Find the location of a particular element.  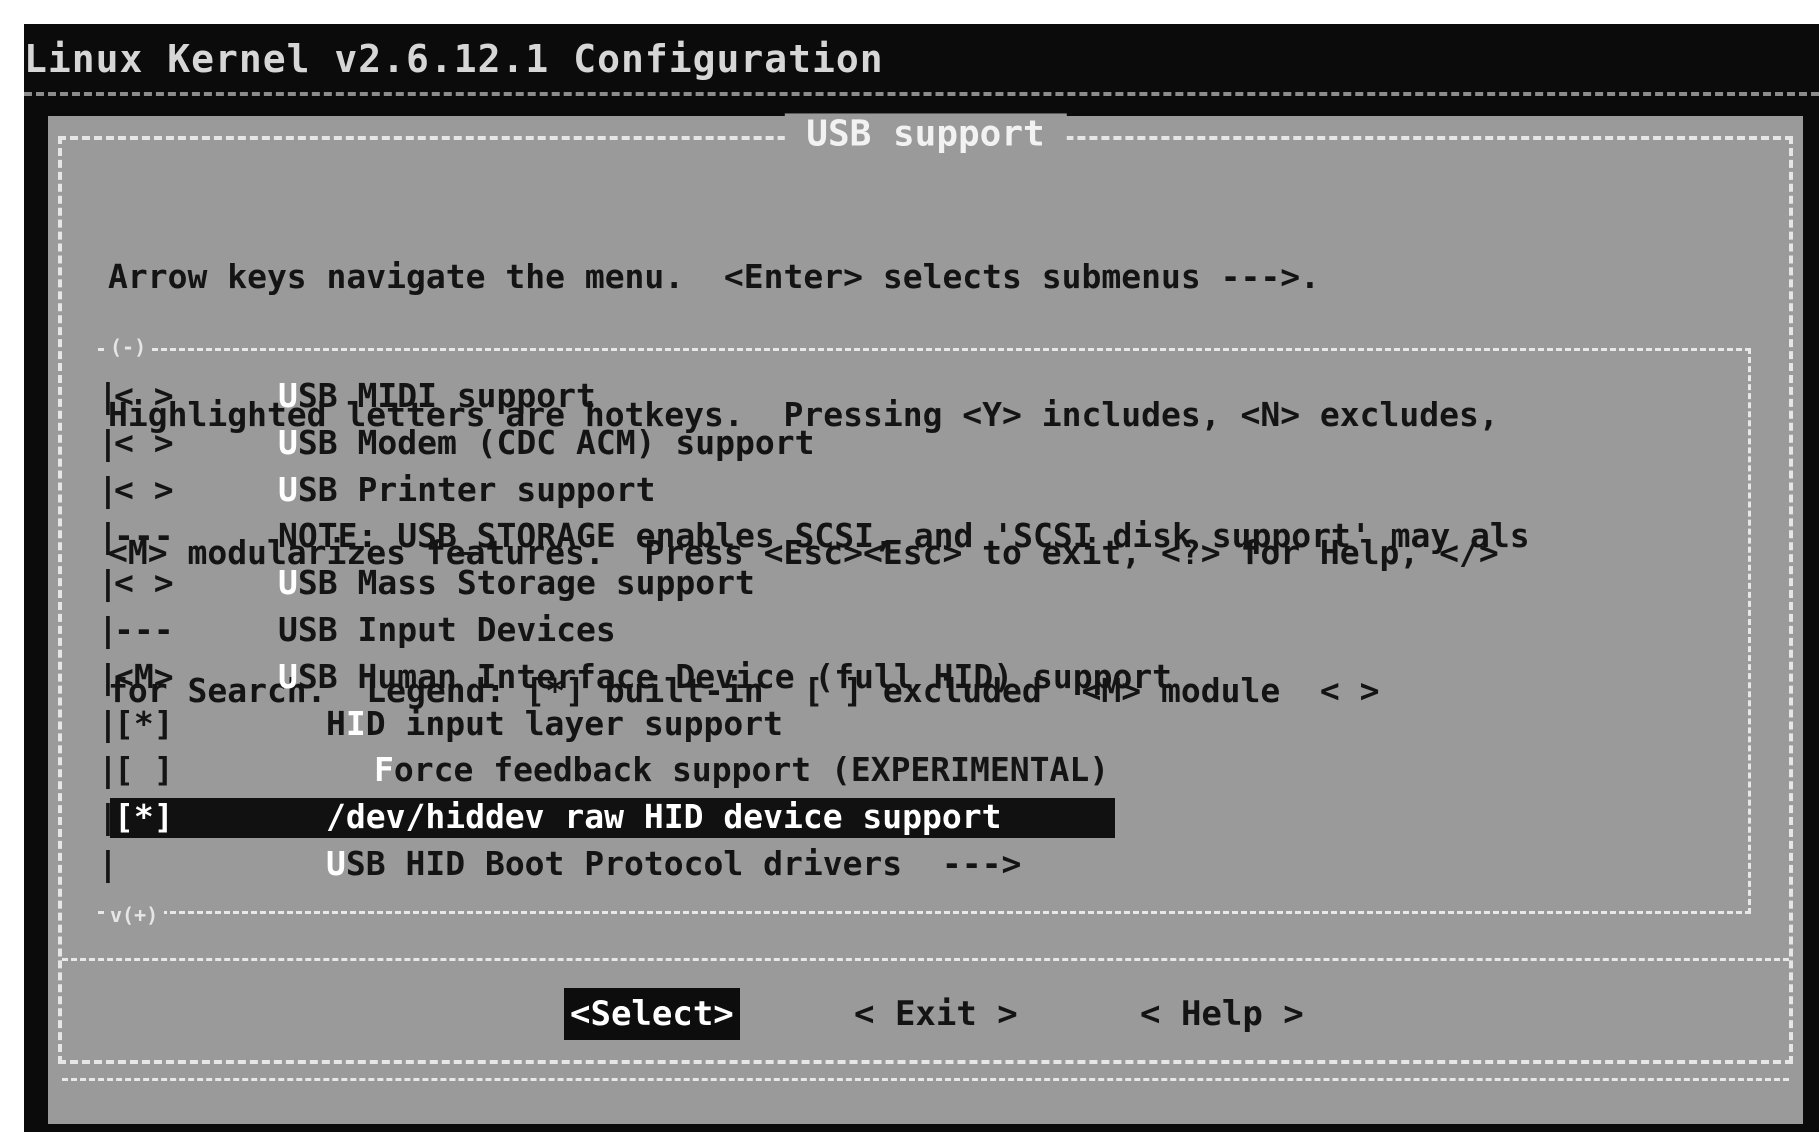

dialog-title: USB support is located at coordinates (925, 134).